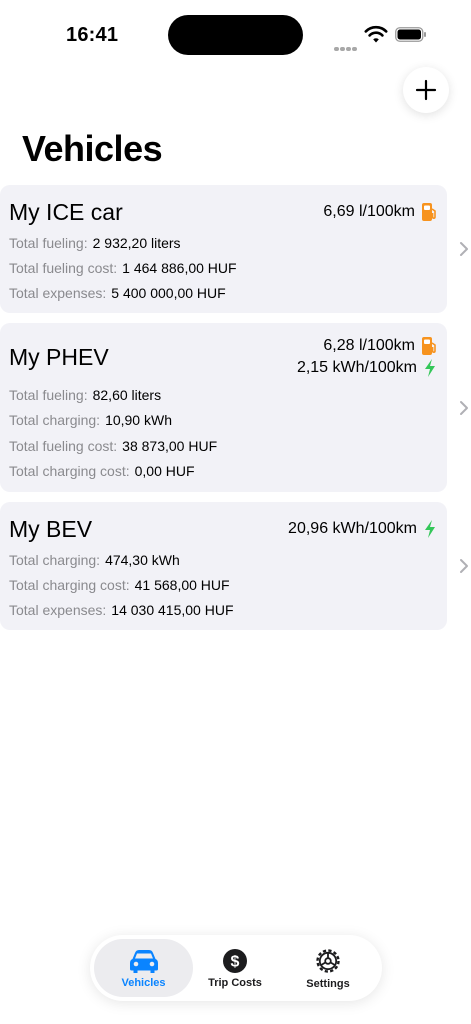  What do you see at coordinates (380, 346) in the screenshot?
I see `fuel-consumption: 6,28 l/100km` at bounding box center [380, 346].